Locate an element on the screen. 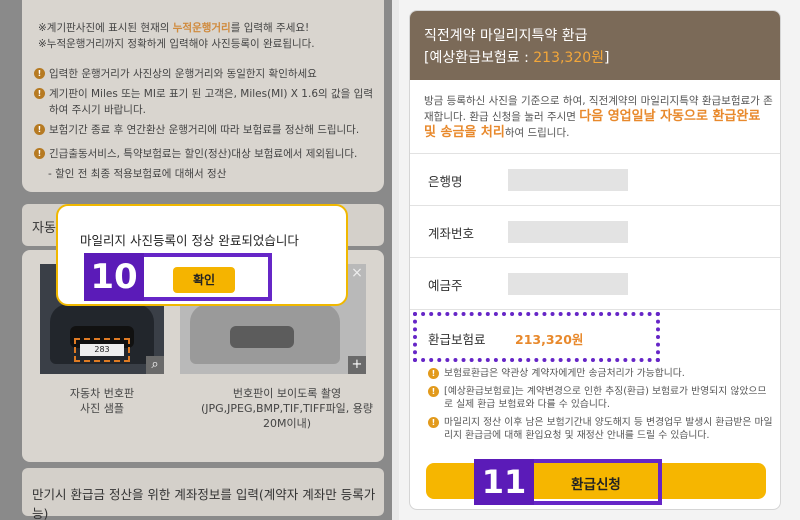 This screenshot has width=800, height=520. plate-frame is located at coordinates (102, 350).